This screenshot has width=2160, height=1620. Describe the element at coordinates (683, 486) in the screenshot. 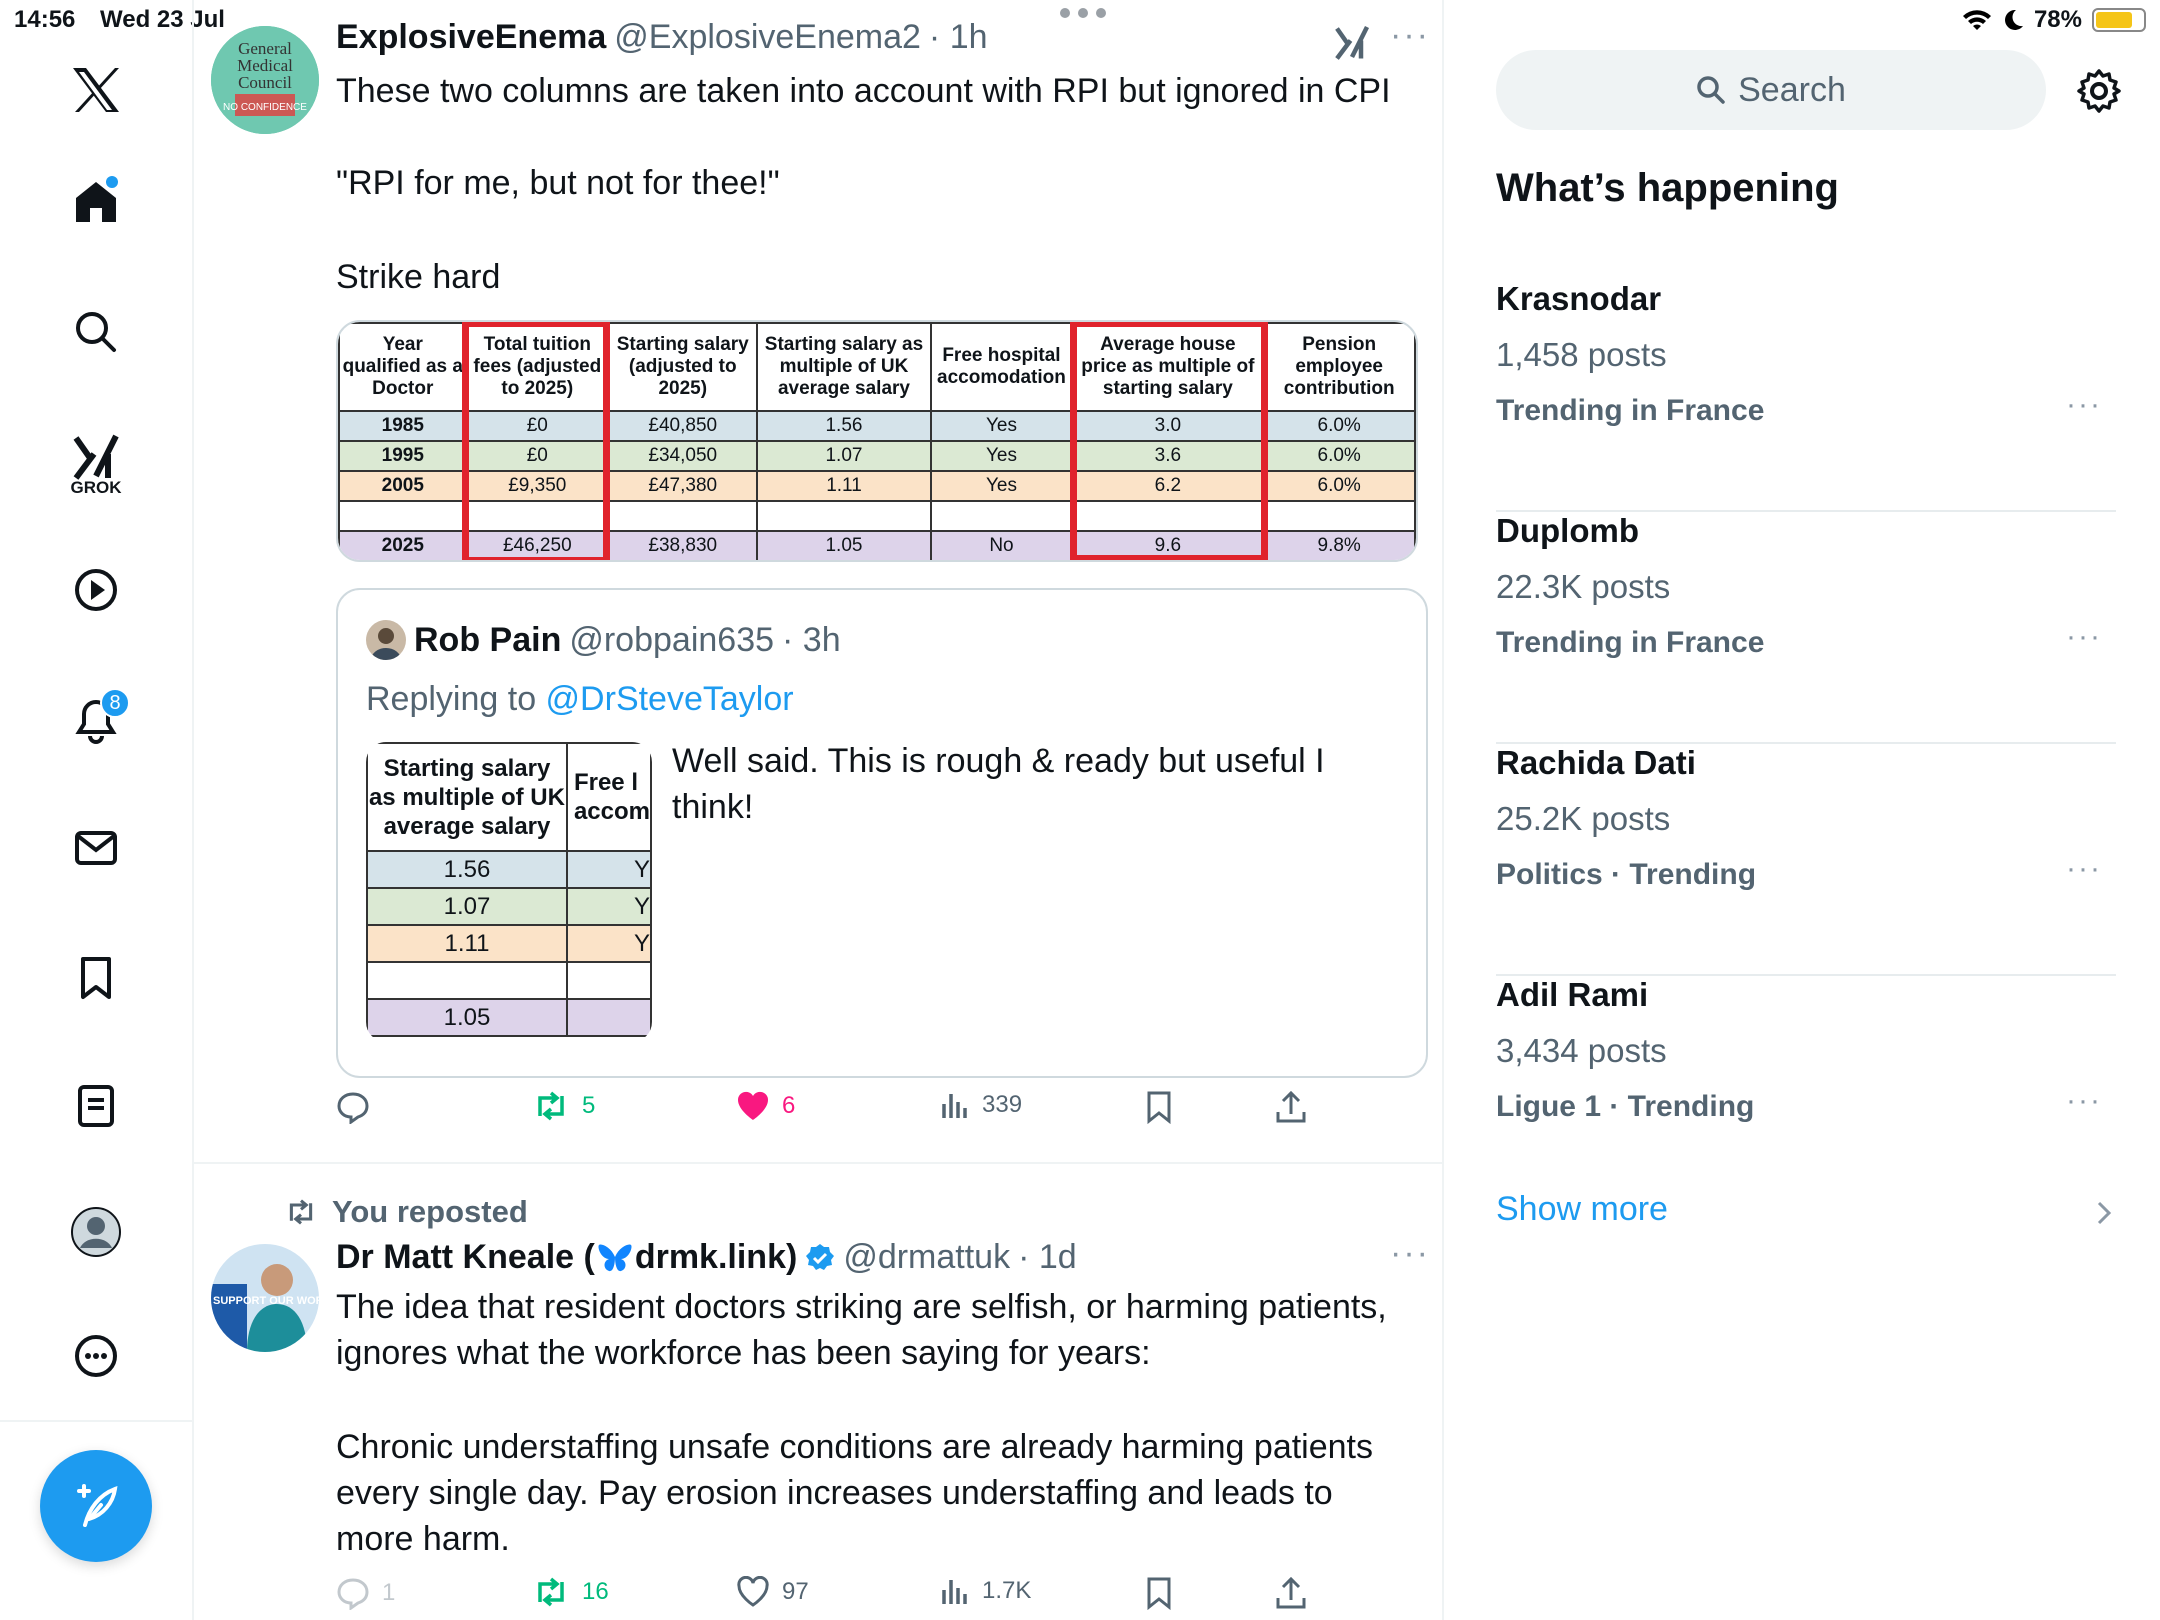

I see `table-cell: £47,380` at that location.